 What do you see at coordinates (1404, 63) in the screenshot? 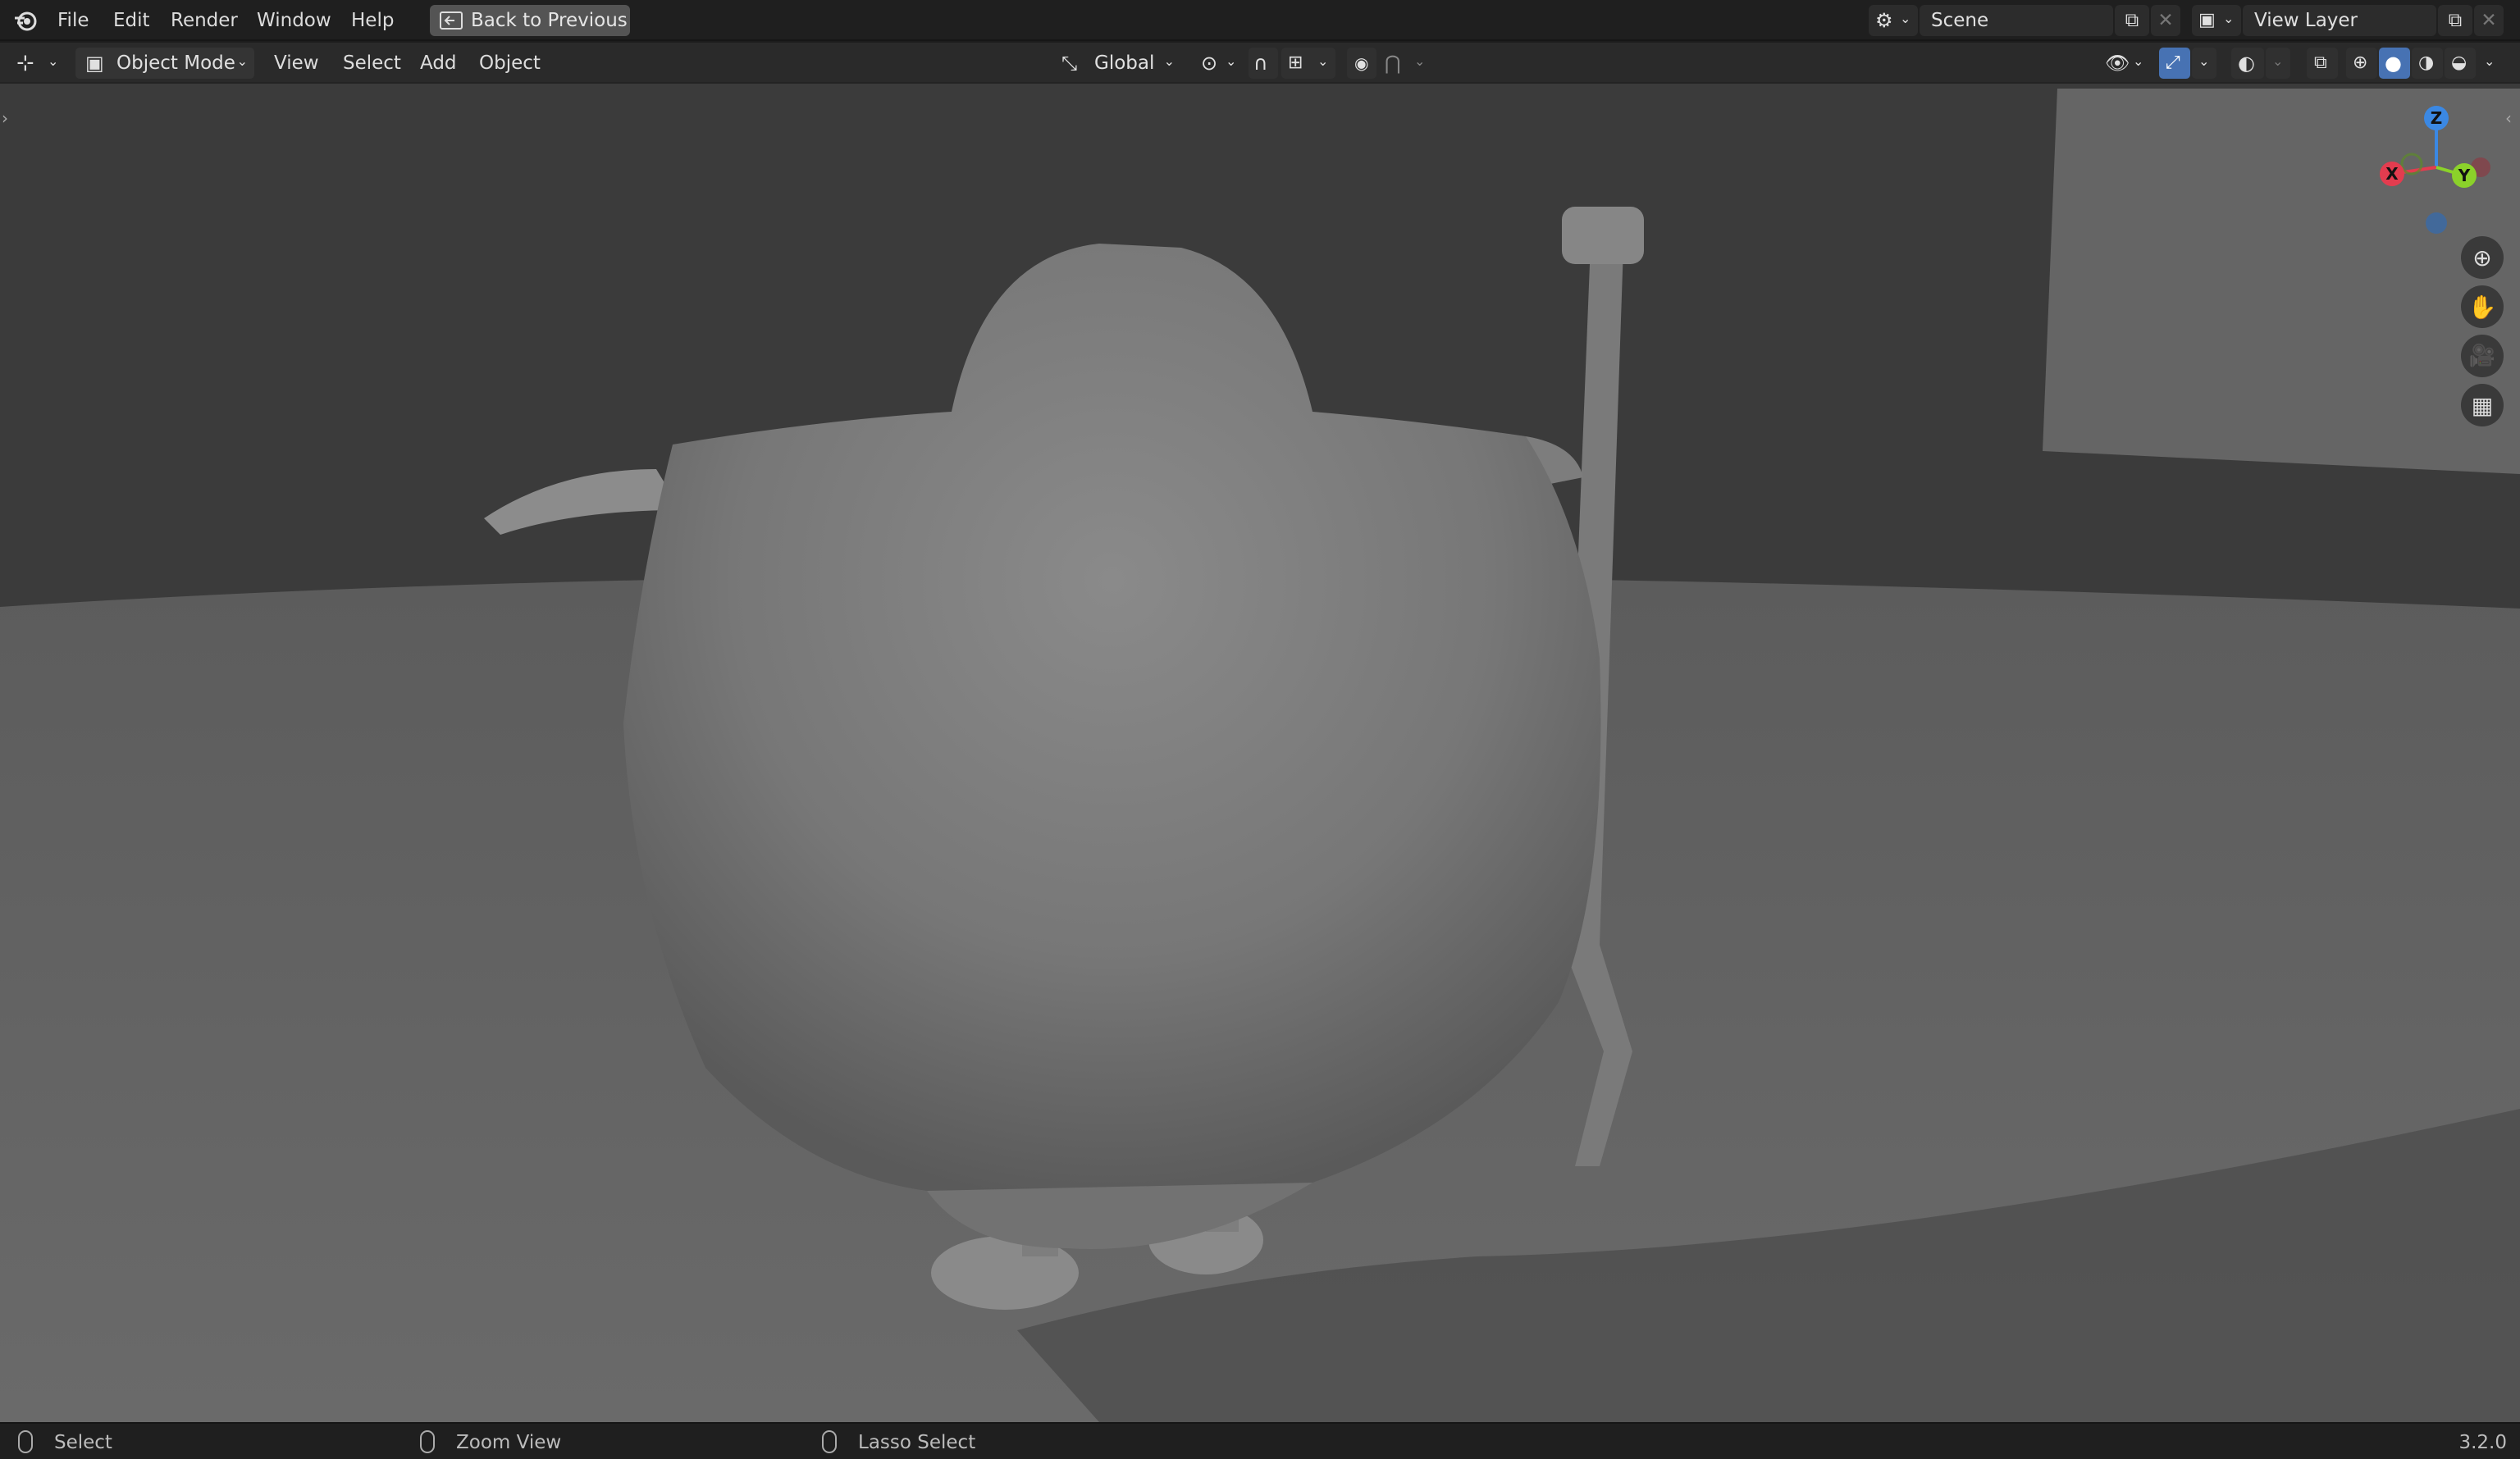
I see `proportional-falloff-dropdown: ⋂ ⌄` at bounding box center [1404, 63].